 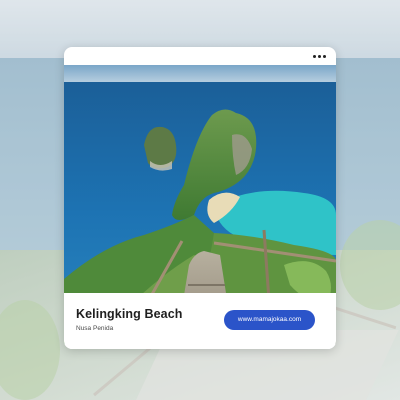 I want to click on more-options-icon, so click(x=320, y=56).